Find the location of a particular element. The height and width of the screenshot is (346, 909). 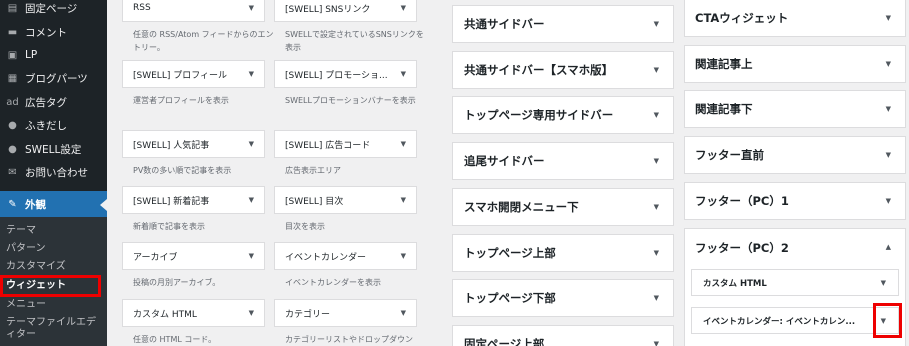

available-widget: [SWELL] 新着記事 ▼ is located at coordinates (193, 200).